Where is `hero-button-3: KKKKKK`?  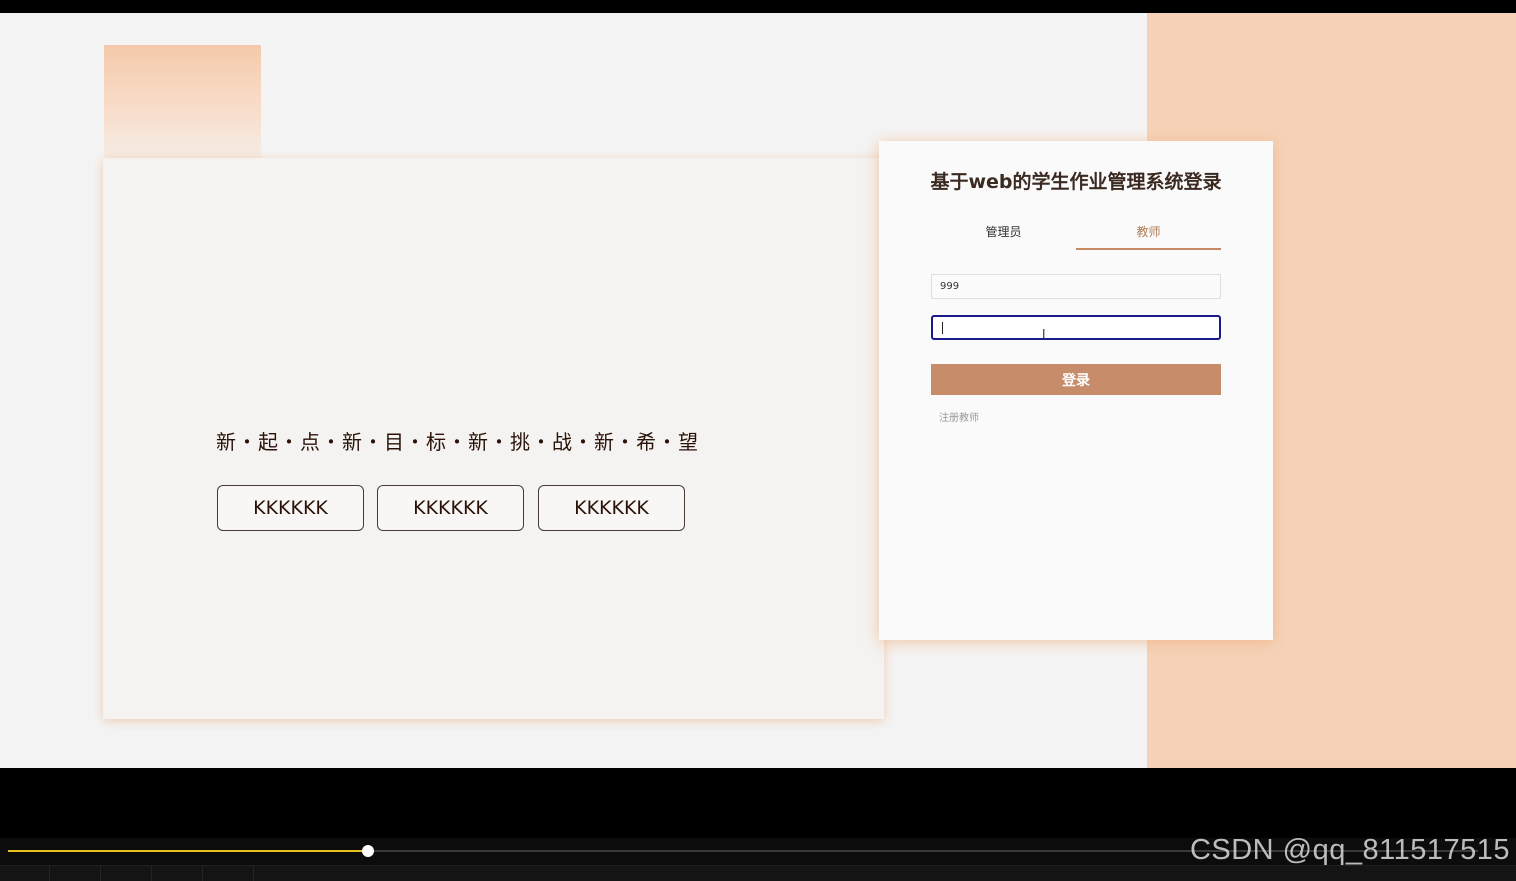 hero-button-3: KKKKKK is located at coordinates (611, 508).